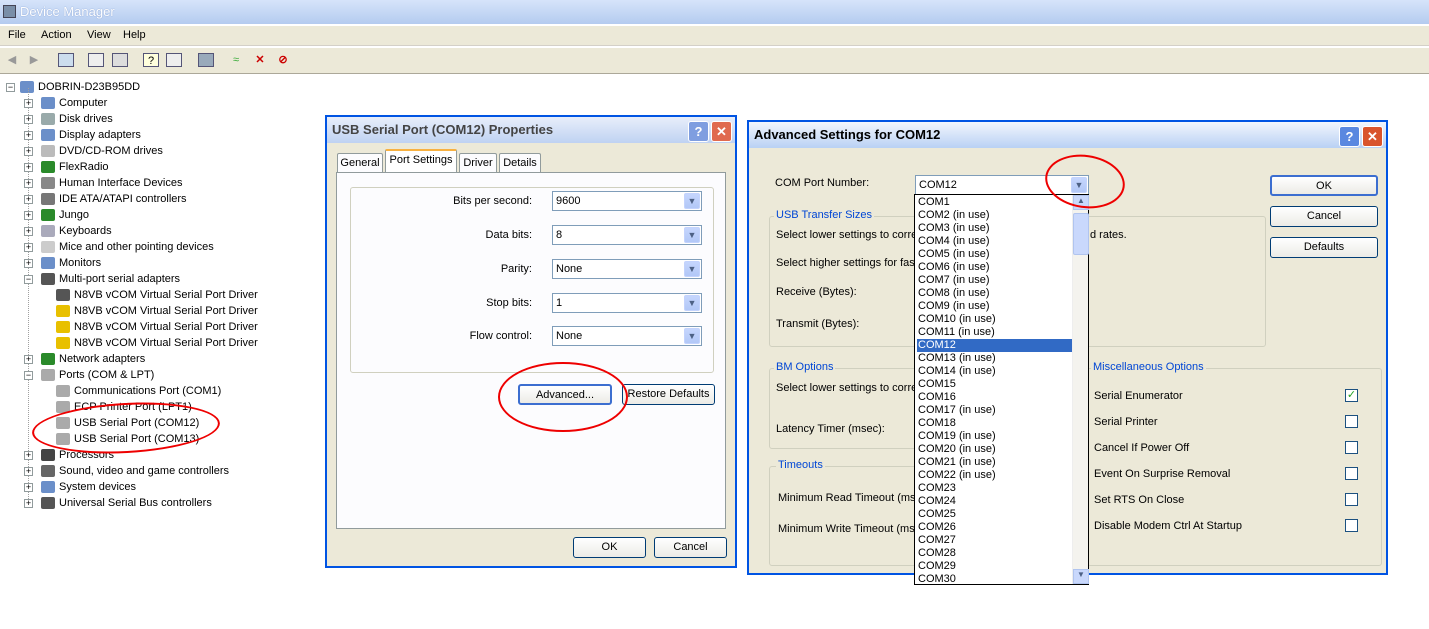 The image size is (1429, 629). I want to click on props-close-button: ✕, so click(721, 131).